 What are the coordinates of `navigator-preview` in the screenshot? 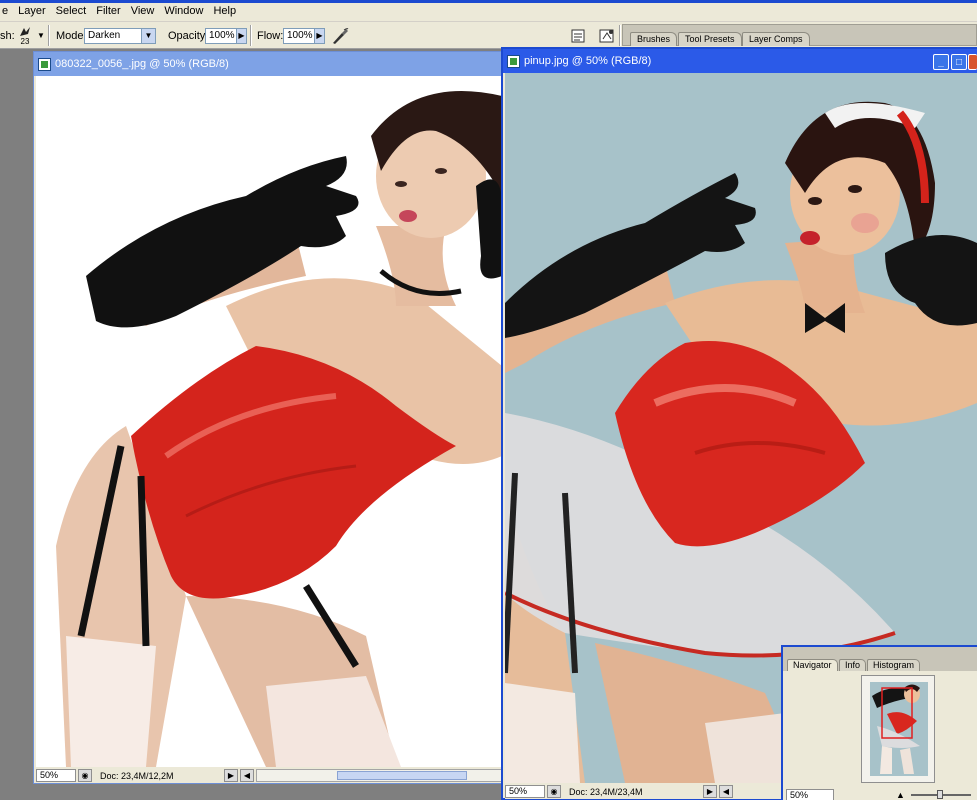 It's located at (899, 729).